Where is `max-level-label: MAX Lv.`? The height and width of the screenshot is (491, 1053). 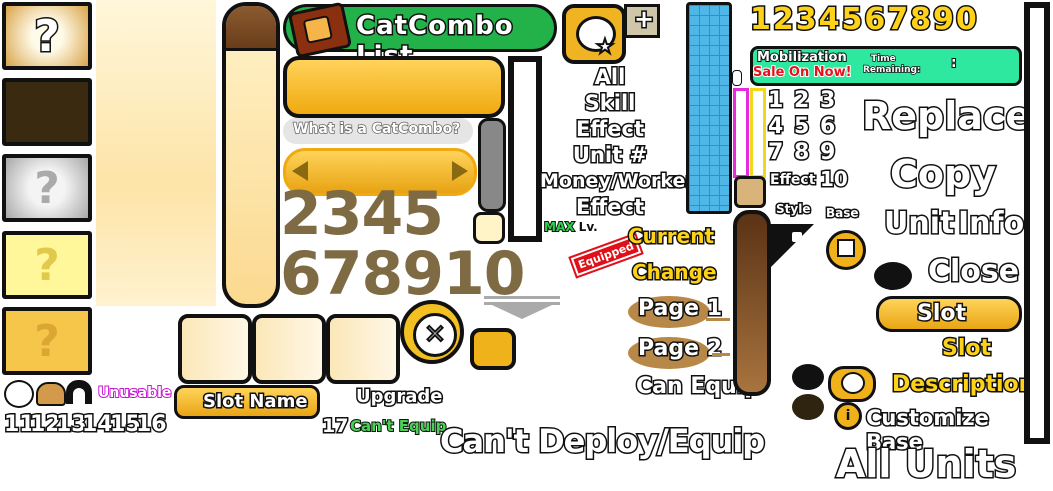 max-level-label: MAX Lv. is located at coordinates (570, 227).